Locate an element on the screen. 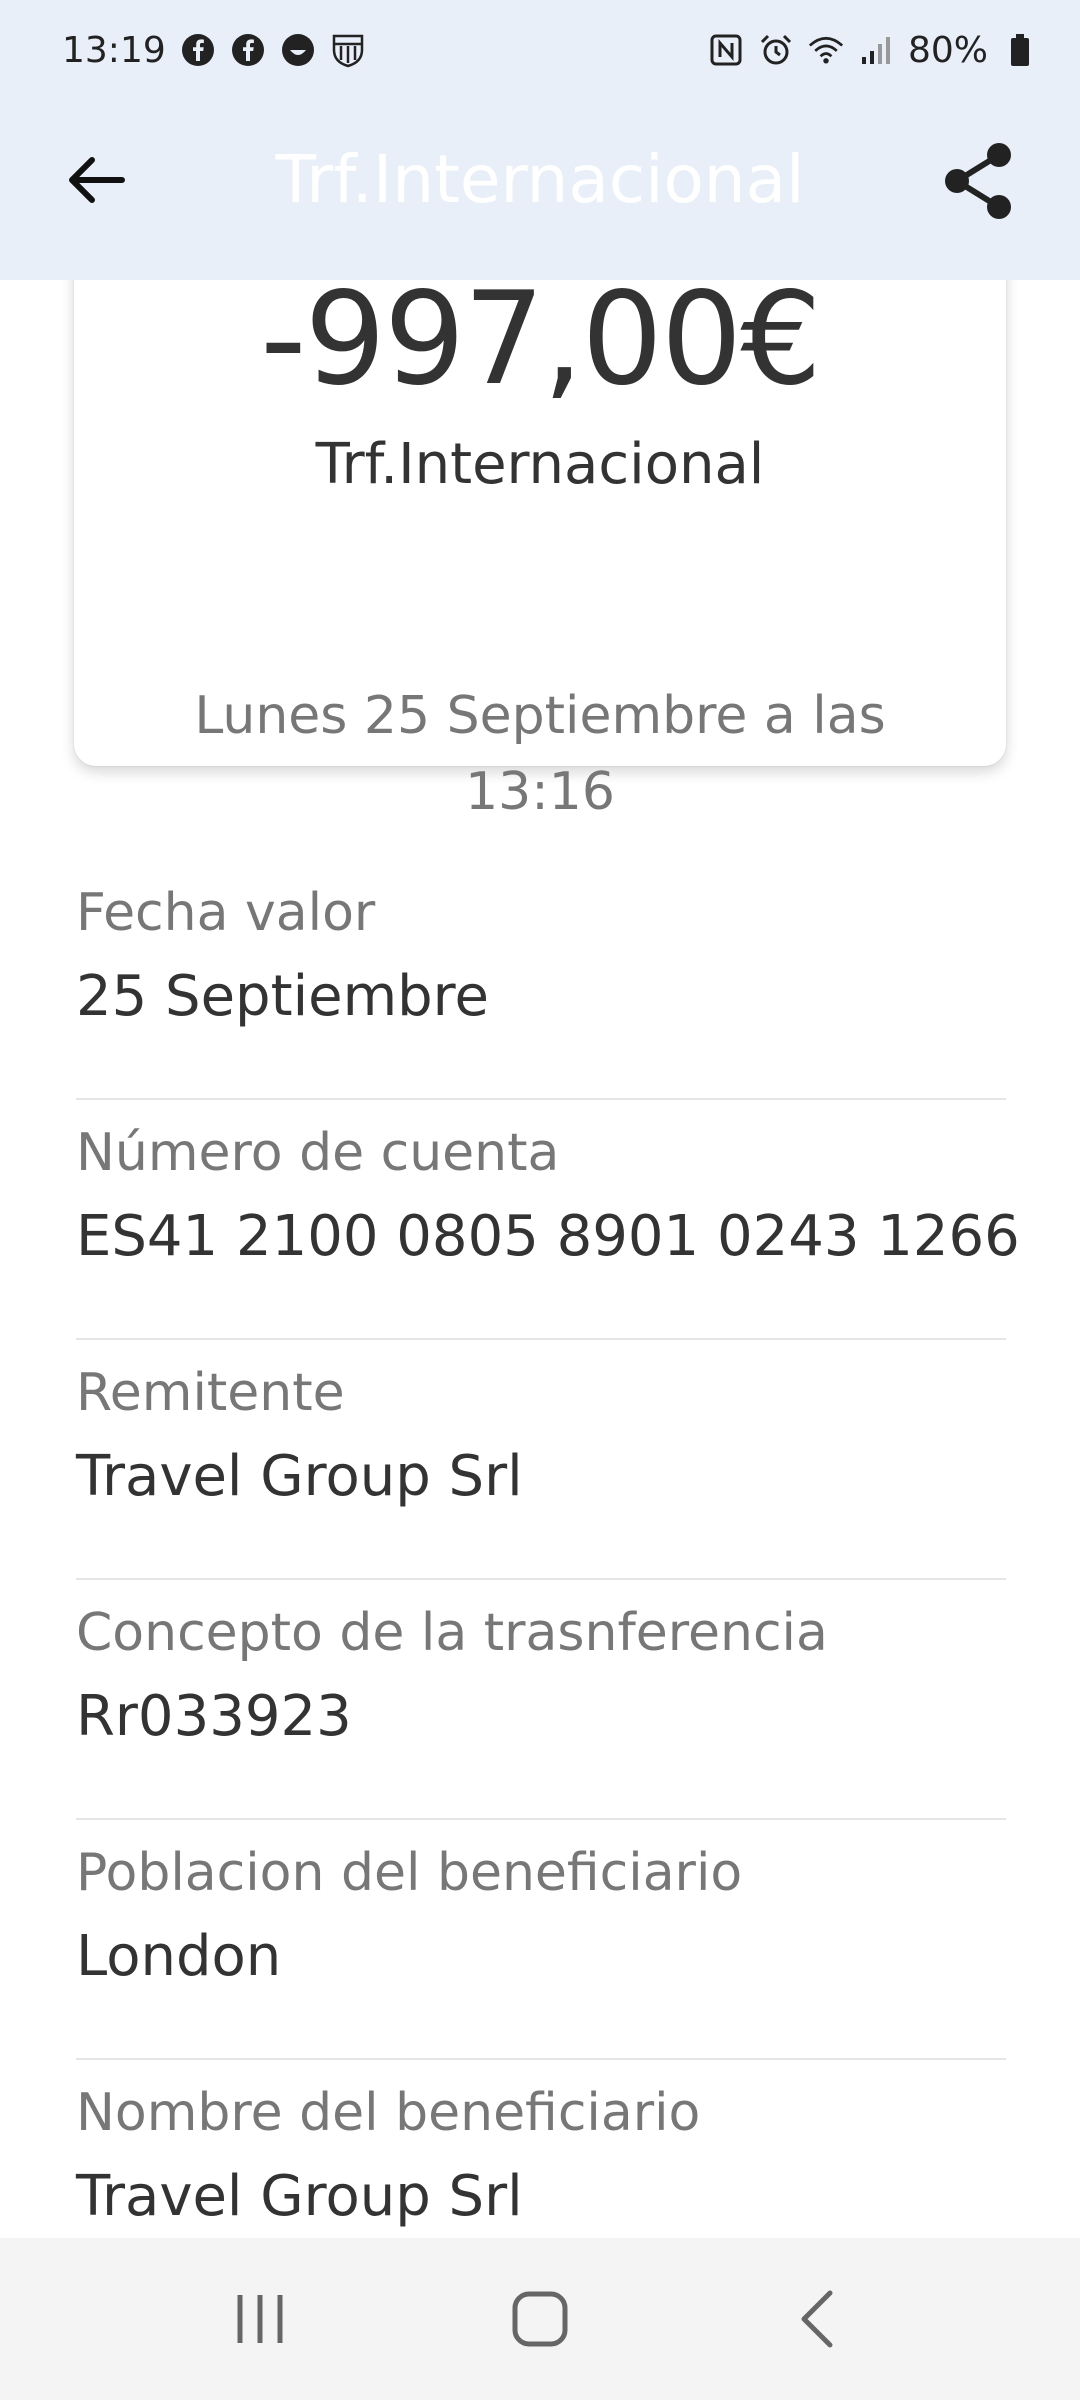 Image resolution: width=1080 pixels, height=2400 pixels. fc-barcelona-icon is located at coordinates (348, 50).